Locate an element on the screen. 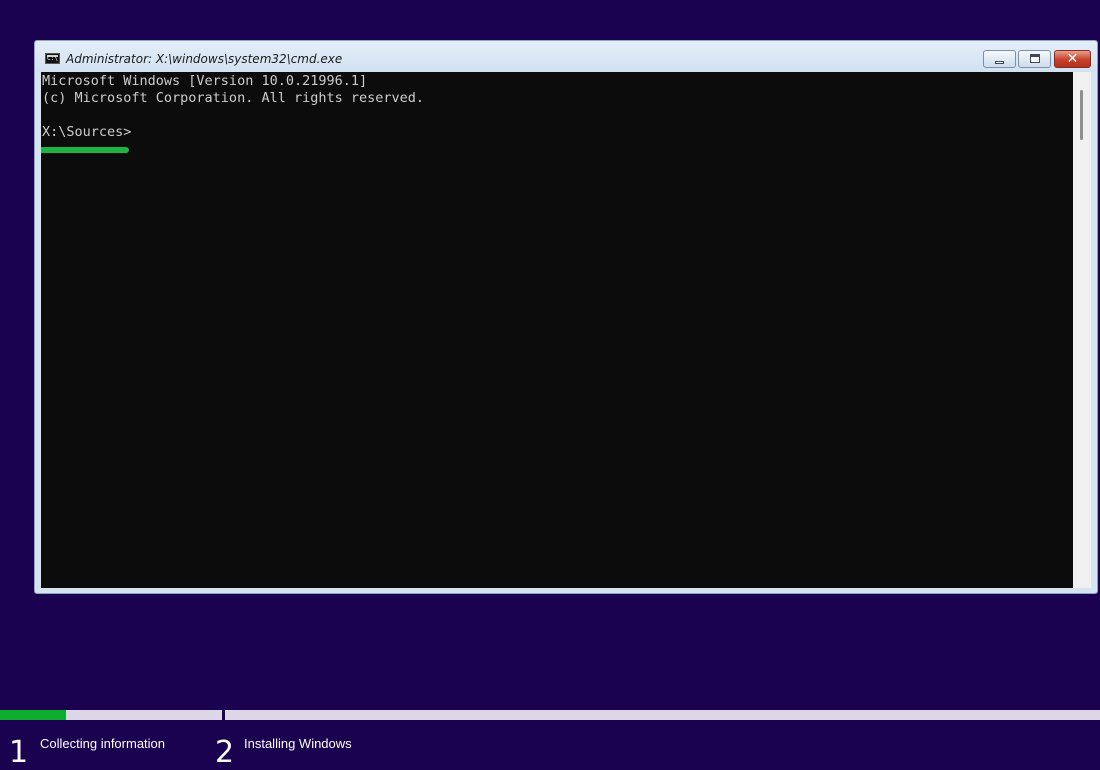  scrollbar-thumb is located at coordinates (1081, 115).